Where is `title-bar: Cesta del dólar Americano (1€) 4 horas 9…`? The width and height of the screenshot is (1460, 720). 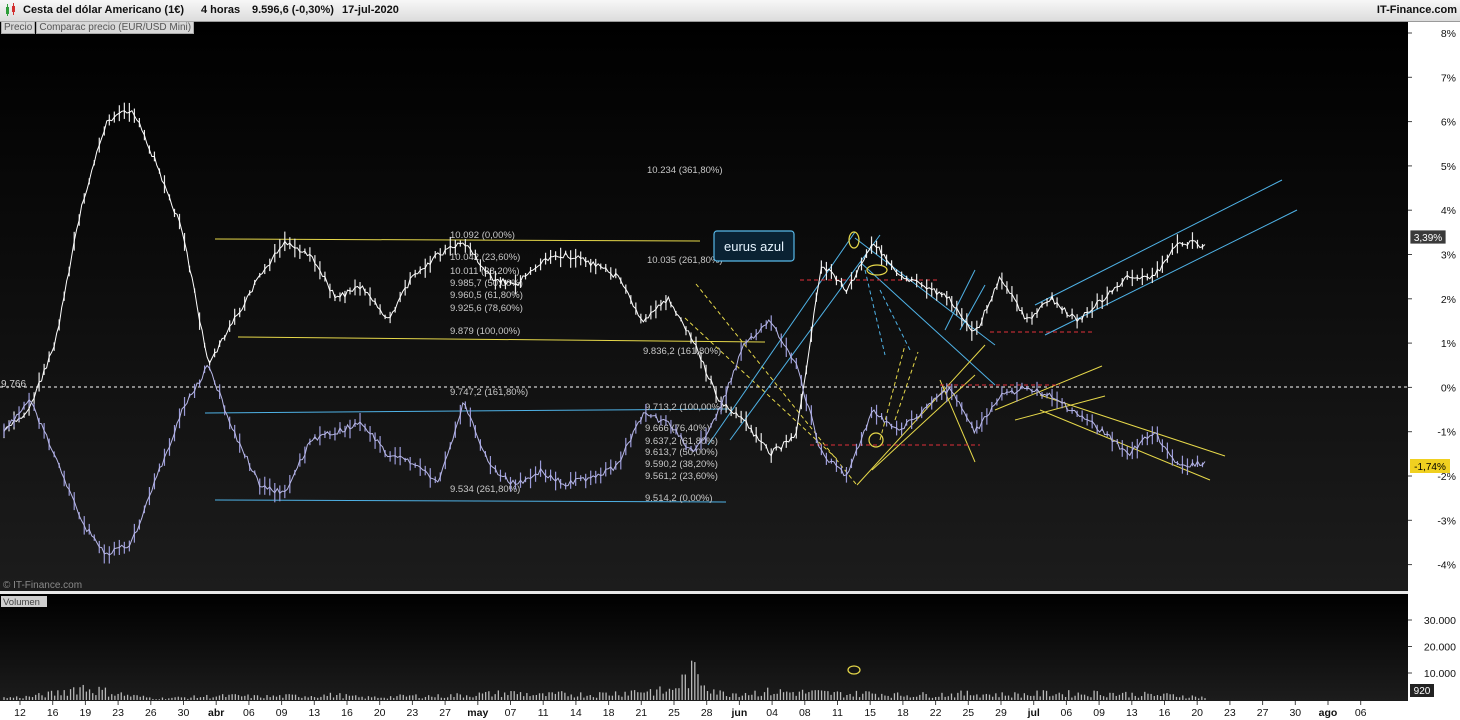
title-bar: Cesta del dólar Americano (1€) 4 horas 9… is located at coordinates (730, 11).